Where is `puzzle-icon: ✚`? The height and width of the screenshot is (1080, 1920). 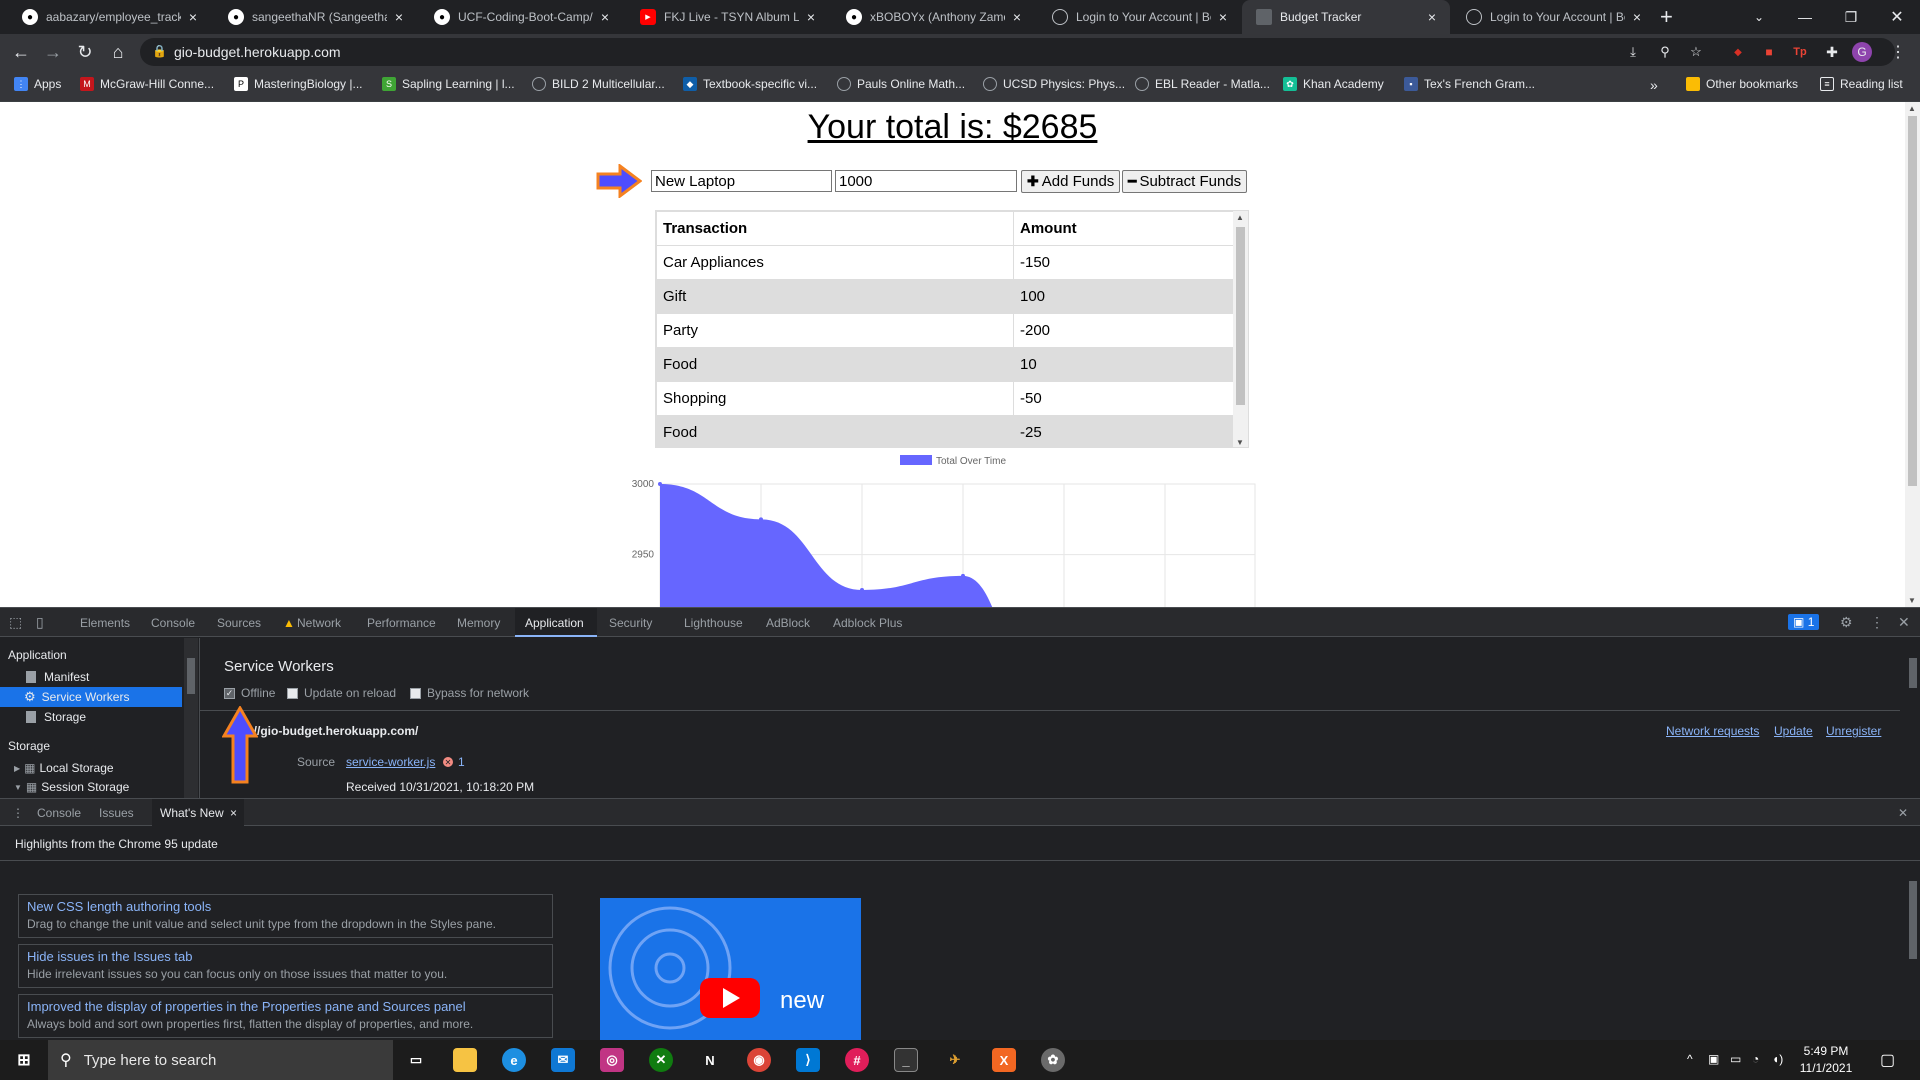 puzzle-icon: ✚ is located at coordinates (1832, 52).